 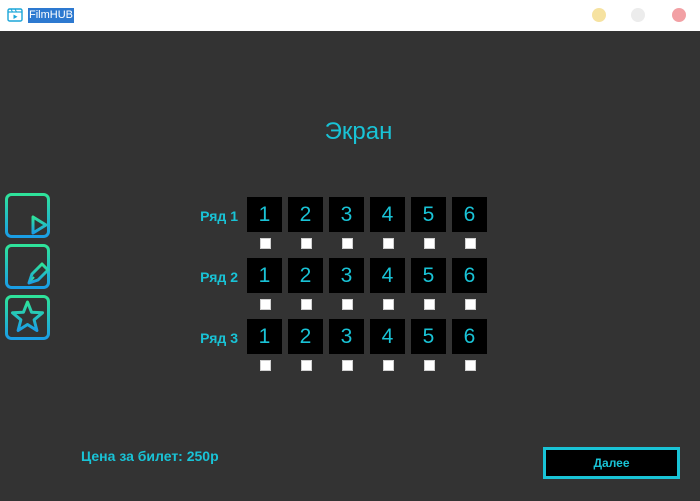 I want to click on film-edit-icon, so click(x=27, y=266).